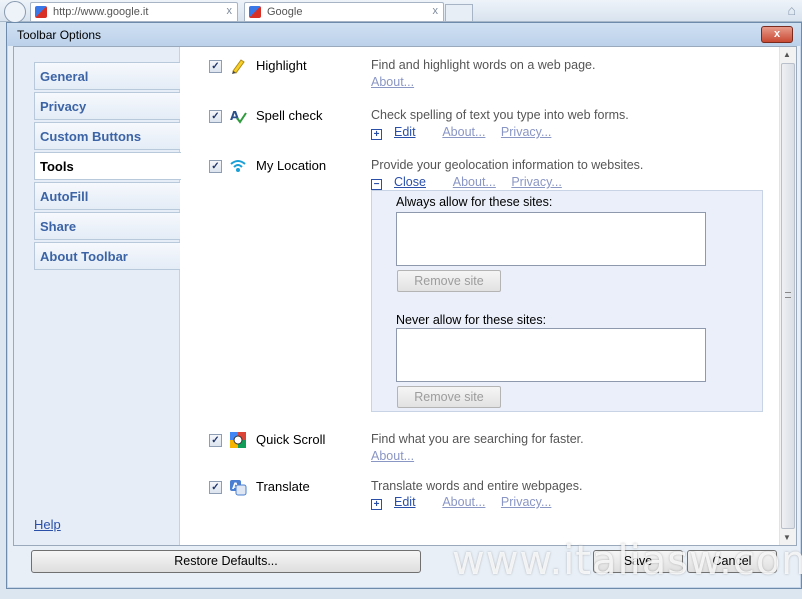 The width and height of the screenshot is (802, 599). Describe the element at coordinates (107, 166) in the screenshot. I see `sidebar-item-tools: Tools` at that location.